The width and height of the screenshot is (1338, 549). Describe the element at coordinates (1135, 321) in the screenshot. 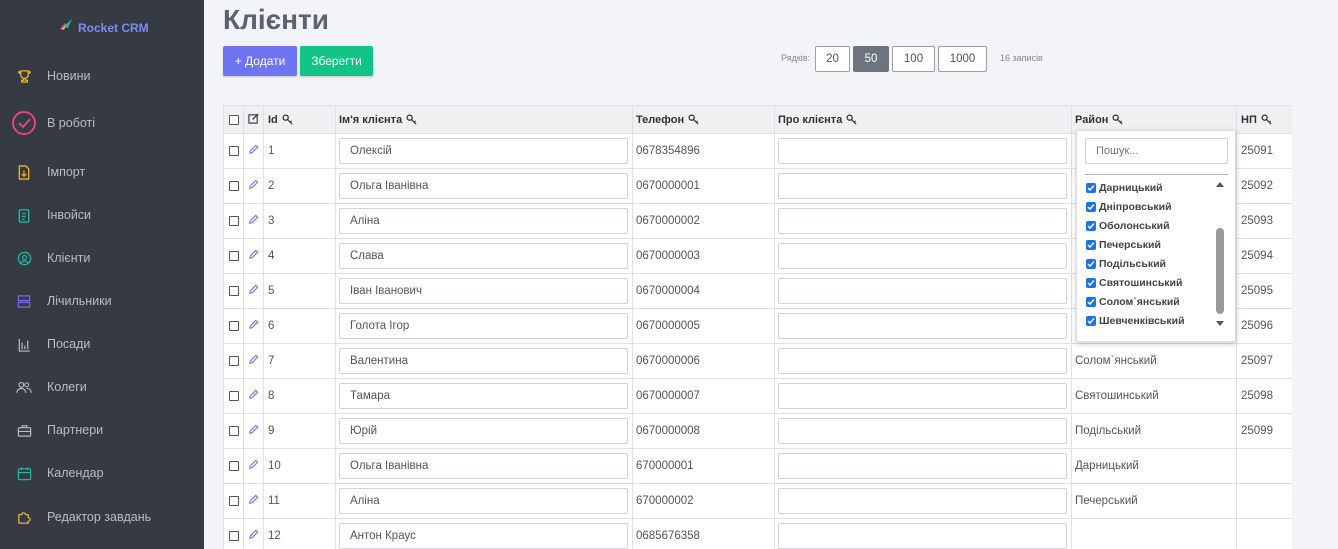

I see `district-option: Шевченківський` at that location.